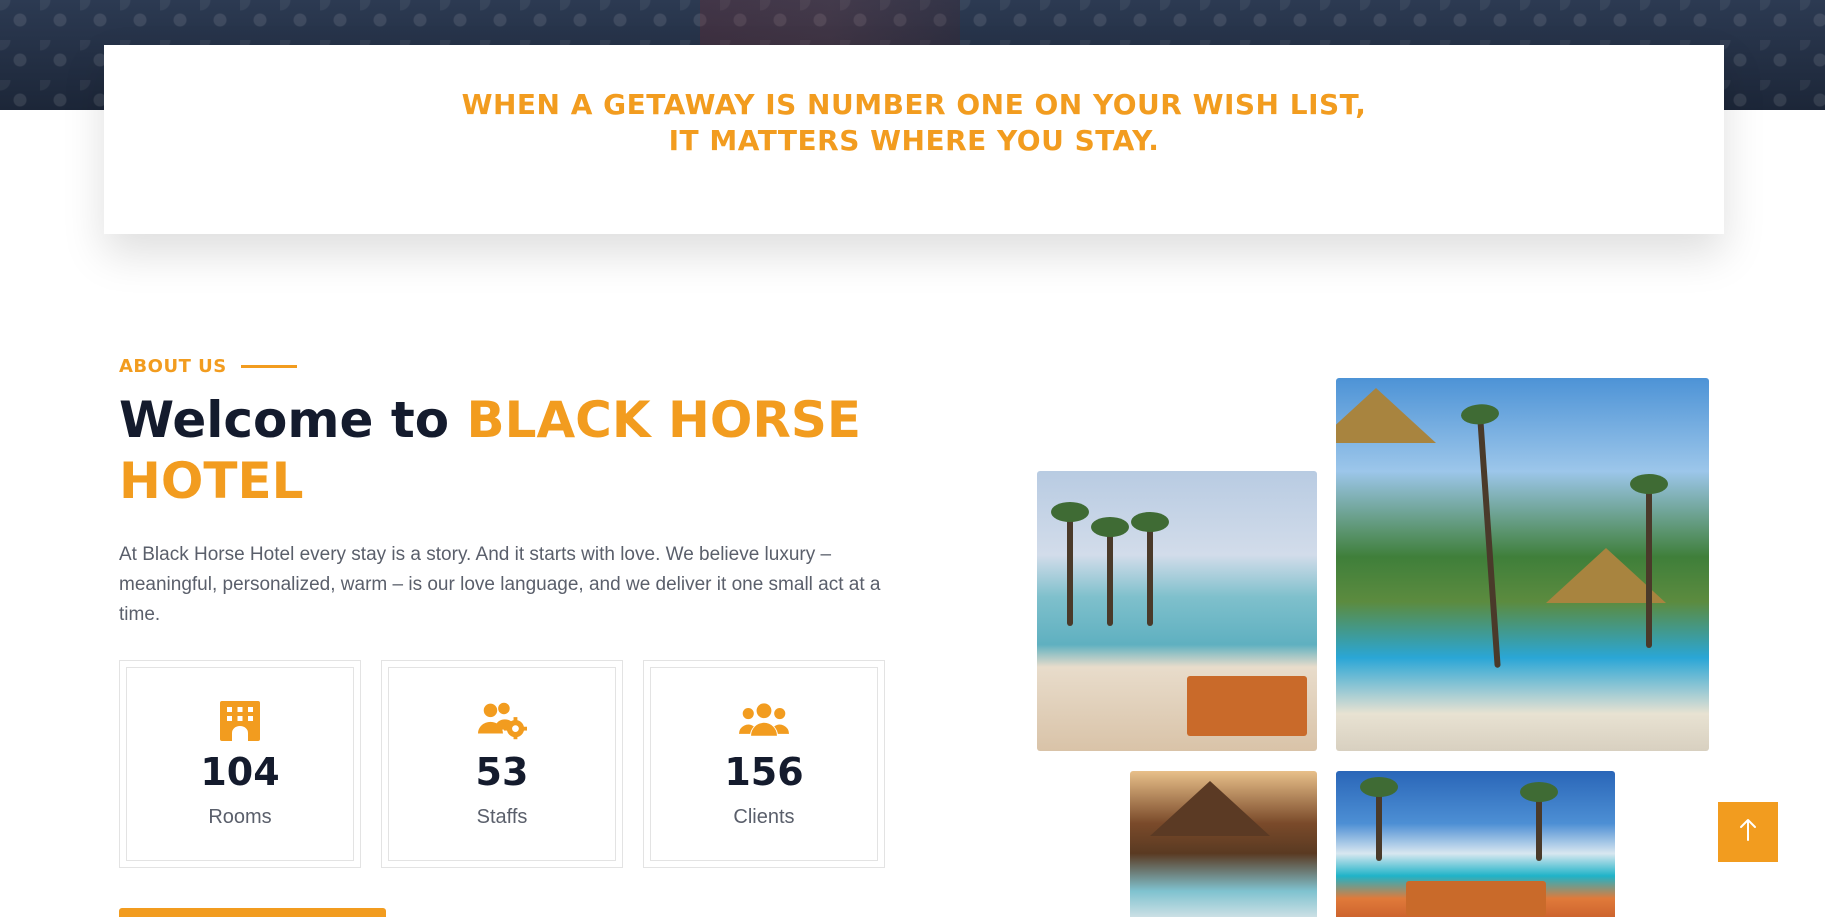  I want to click on about-eyebrow: ABOUT US, so click(208, 366).